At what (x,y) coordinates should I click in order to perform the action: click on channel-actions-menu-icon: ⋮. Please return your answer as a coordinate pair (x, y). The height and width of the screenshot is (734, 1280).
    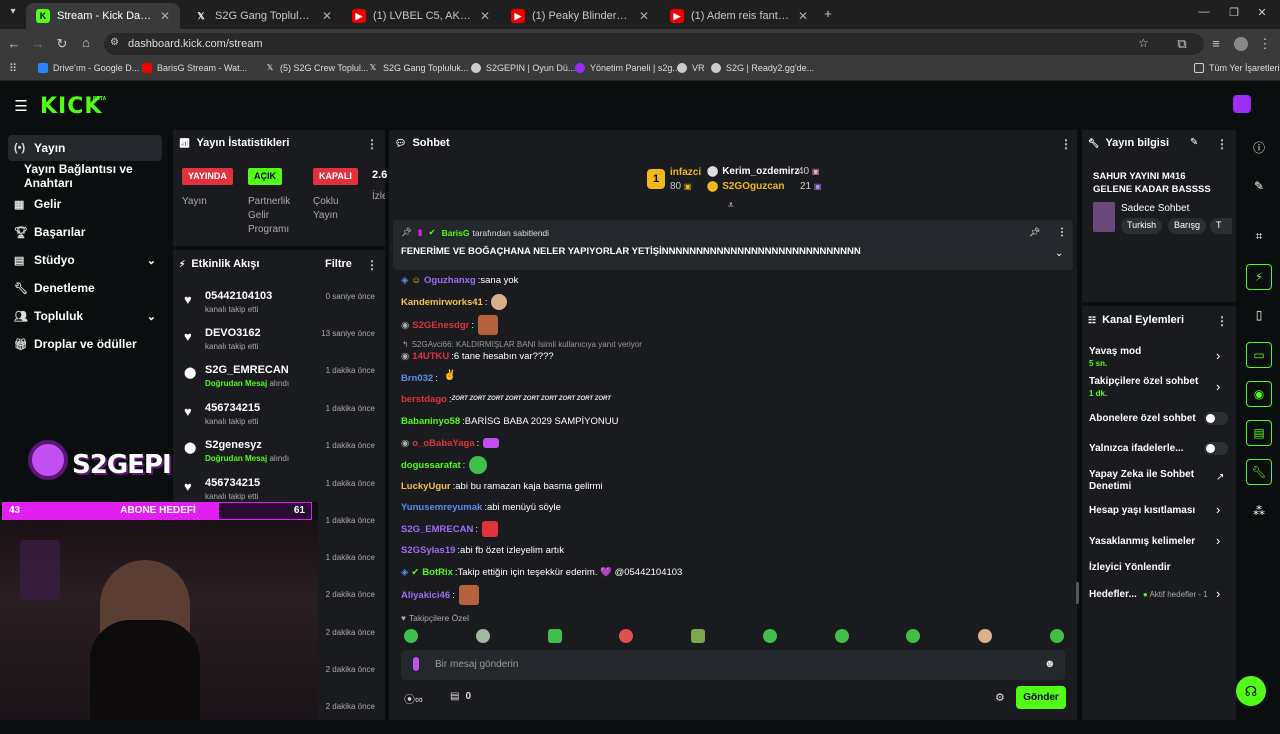
    Looking at the image, I should click on (1222, 321).